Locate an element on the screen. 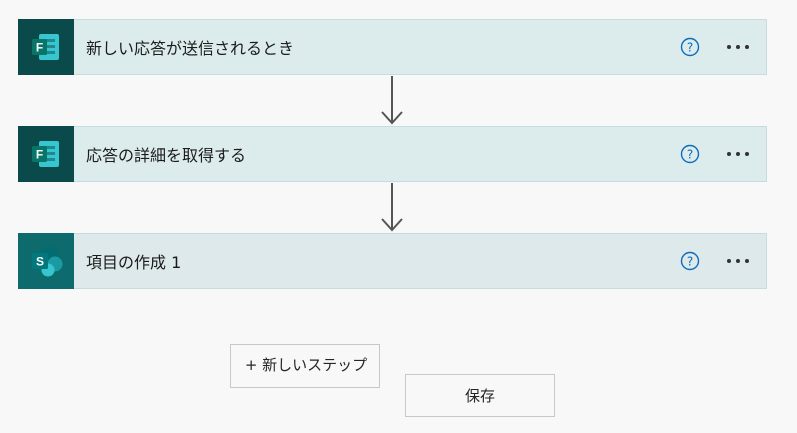  step-title: 新しい応答が送信されるとき is located at coordinates (190, 48).